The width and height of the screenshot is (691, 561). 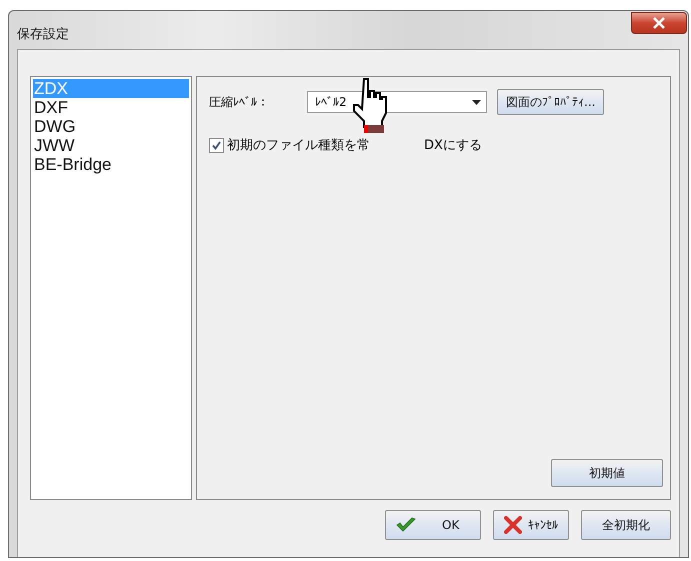 What do you see at coordinates (607, 473) in the screenshot?
I see `defaults-button: 初期値` at bounding box center [607, 473].